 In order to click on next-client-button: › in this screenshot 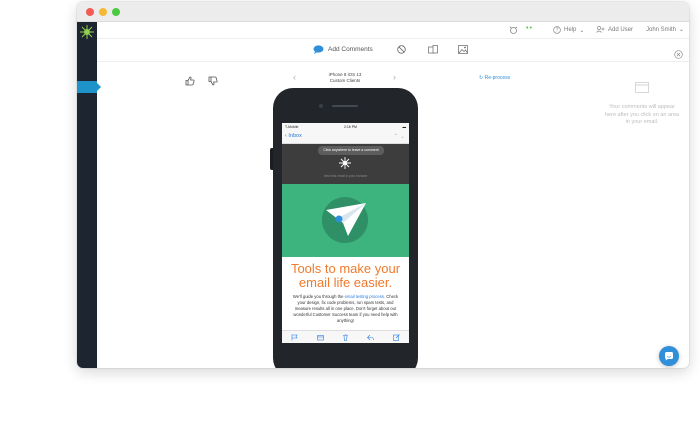, I will do `click(394, 77)`.